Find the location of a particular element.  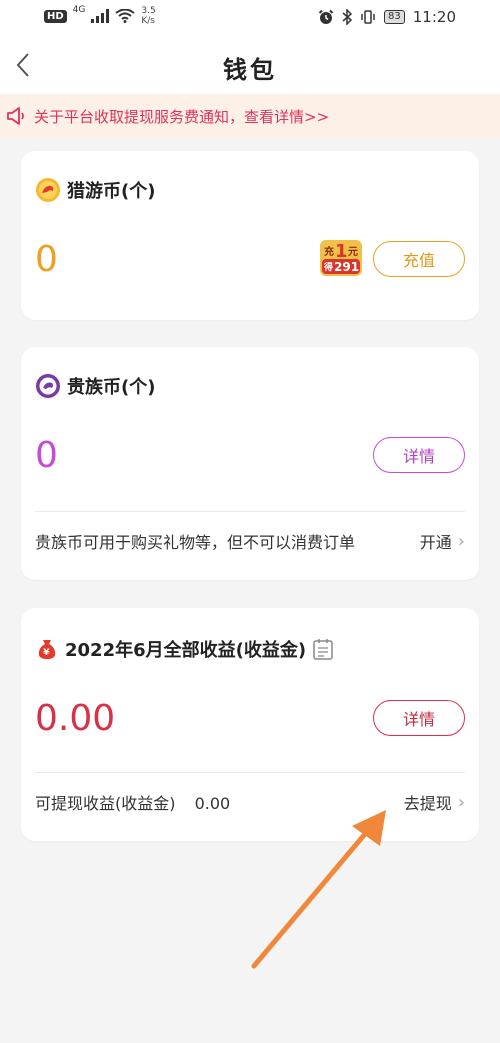

bluetooth-icon is located at coordinates (347, 17).